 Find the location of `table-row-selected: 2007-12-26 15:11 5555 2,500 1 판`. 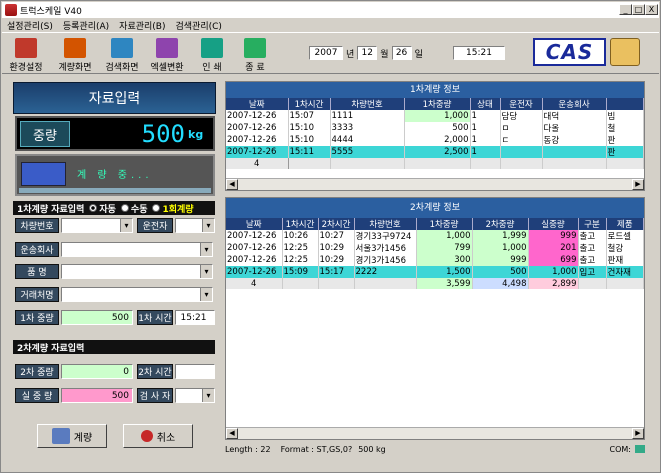

table-row-selected: 2007-12-26 15:11 5555 2,500 1 판 is located at coordinates (435, 152).